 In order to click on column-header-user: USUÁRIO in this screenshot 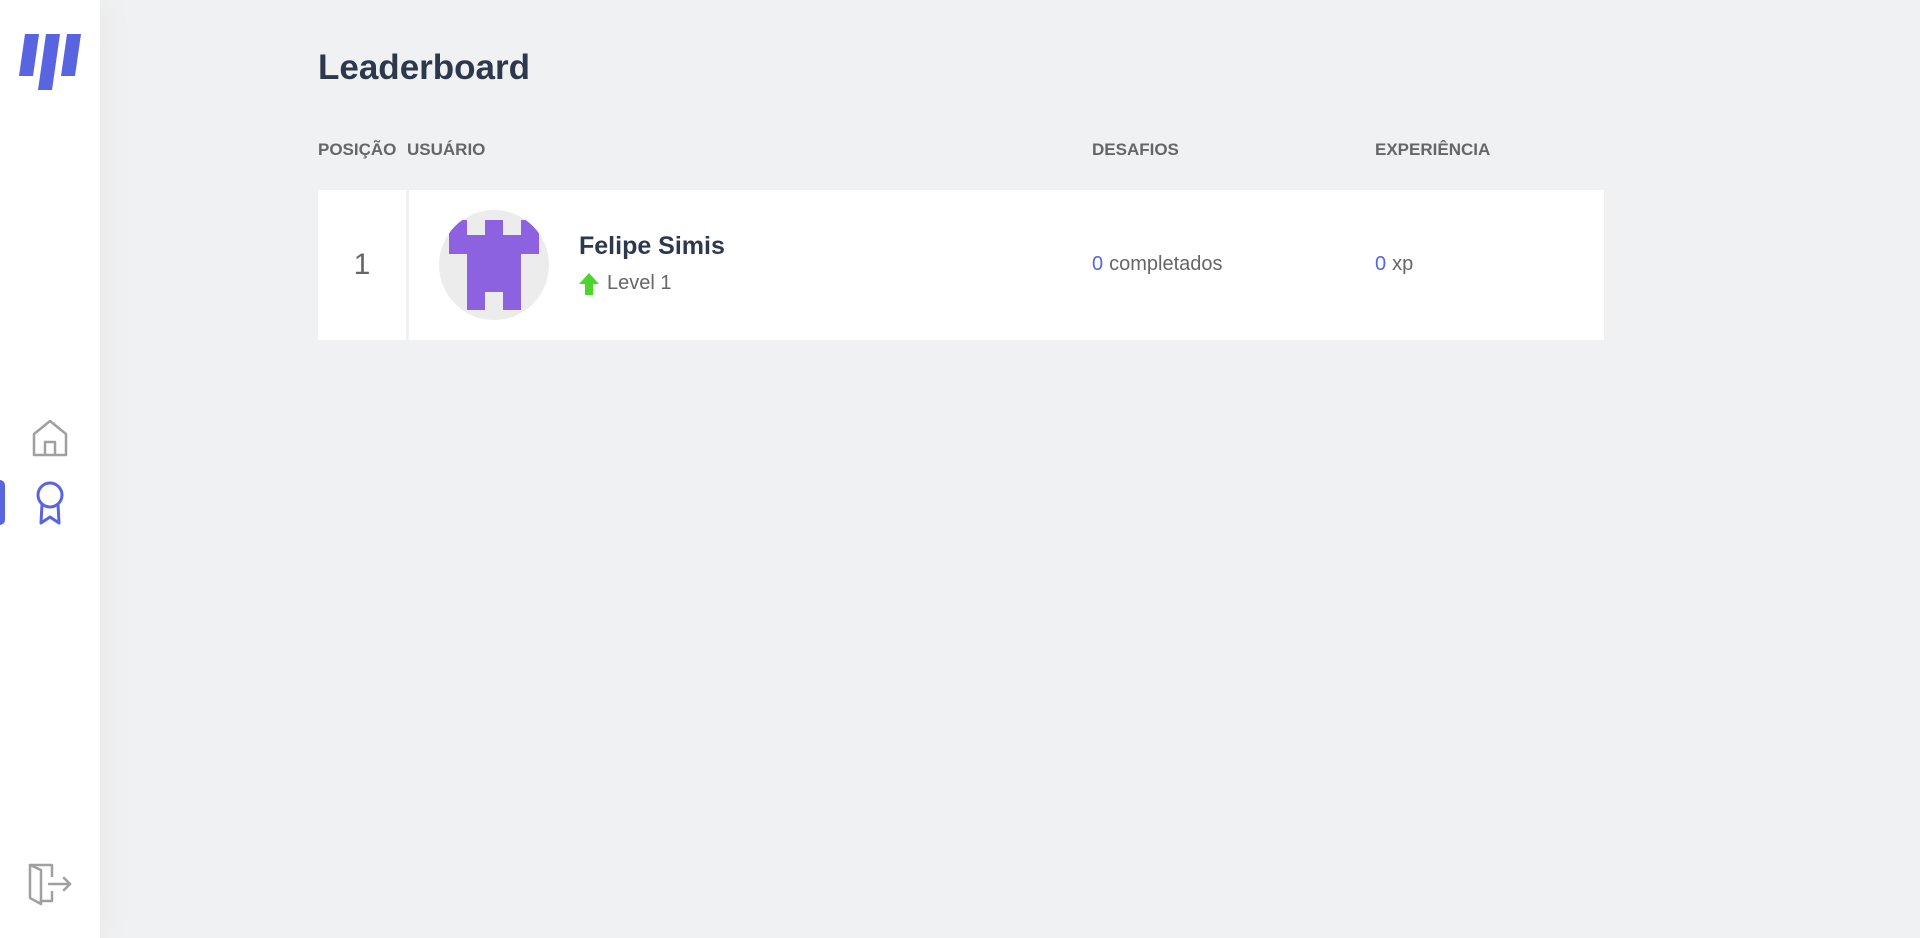, I will do `click(446, 149)`.